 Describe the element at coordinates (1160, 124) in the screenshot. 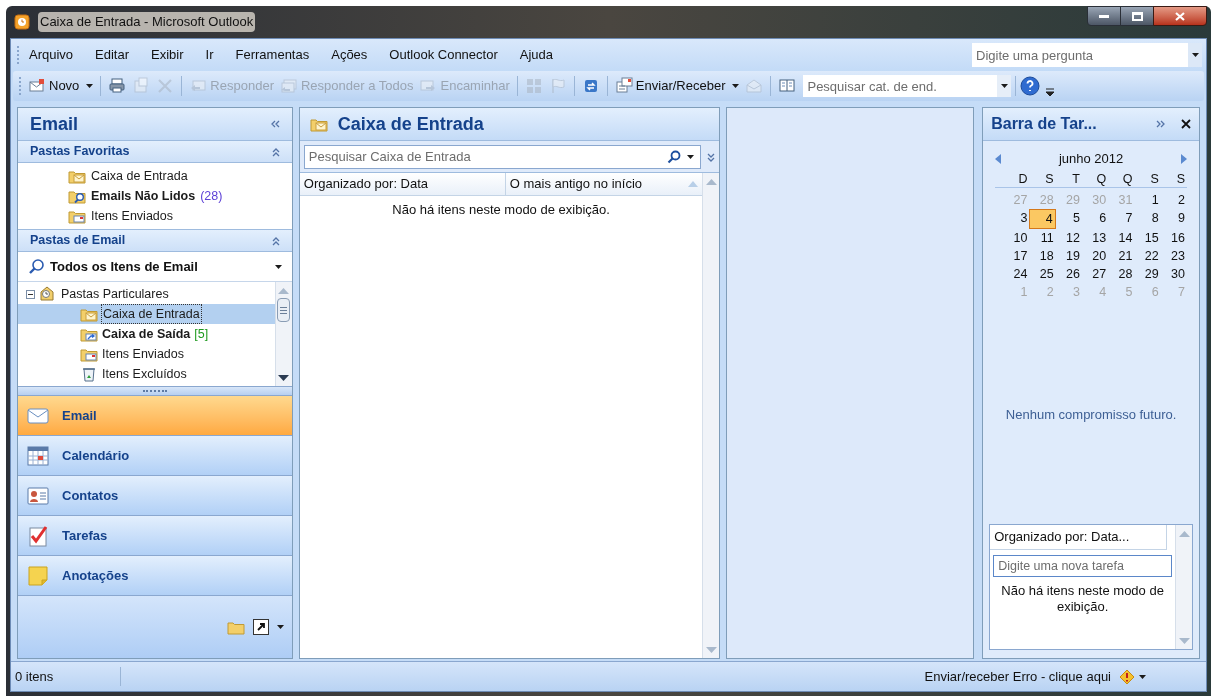

I see `expand-pane-icon` at that location.